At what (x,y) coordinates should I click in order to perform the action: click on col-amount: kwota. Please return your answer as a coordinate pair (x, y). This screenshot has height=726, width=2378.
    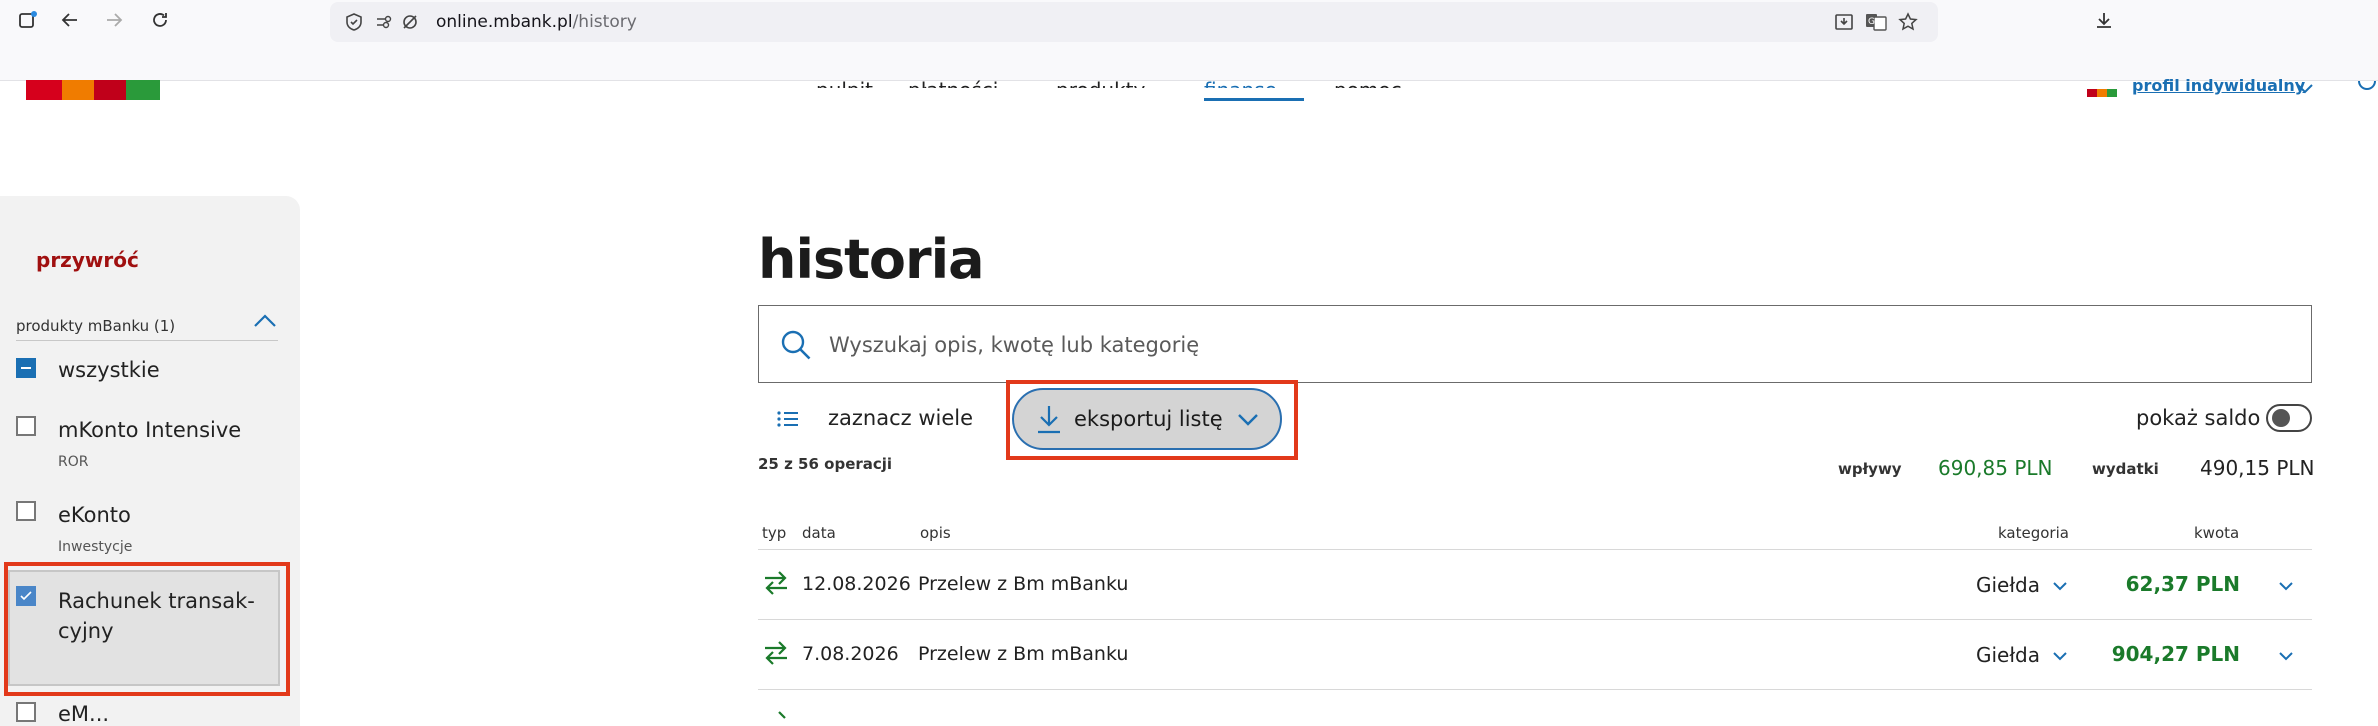
    Looking at the image, I should click on (2217, 533).